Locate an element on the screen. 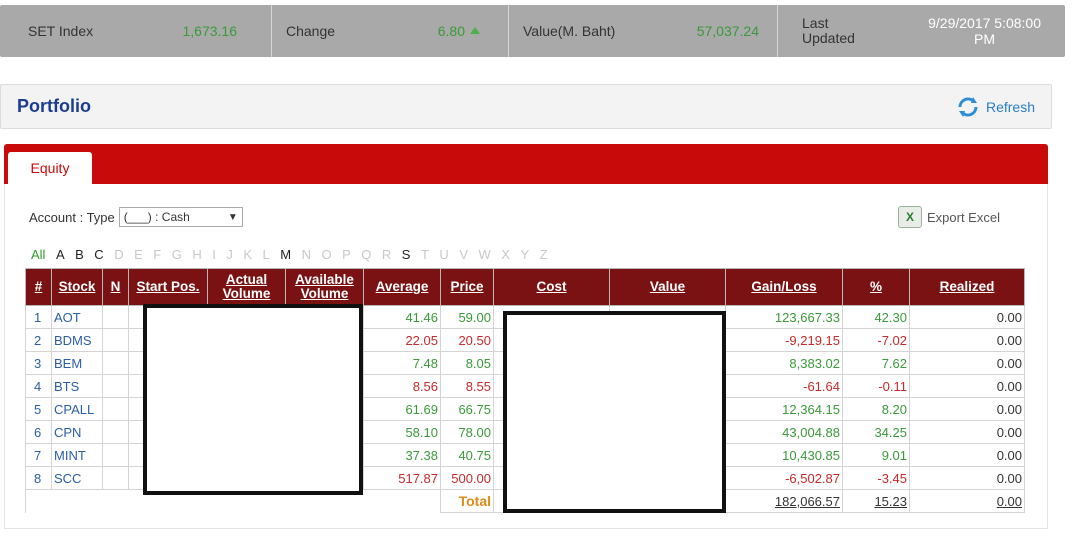 This screenshot has width=1081, height=547. letter-filter-l: L is located at coordinates (266, 254).